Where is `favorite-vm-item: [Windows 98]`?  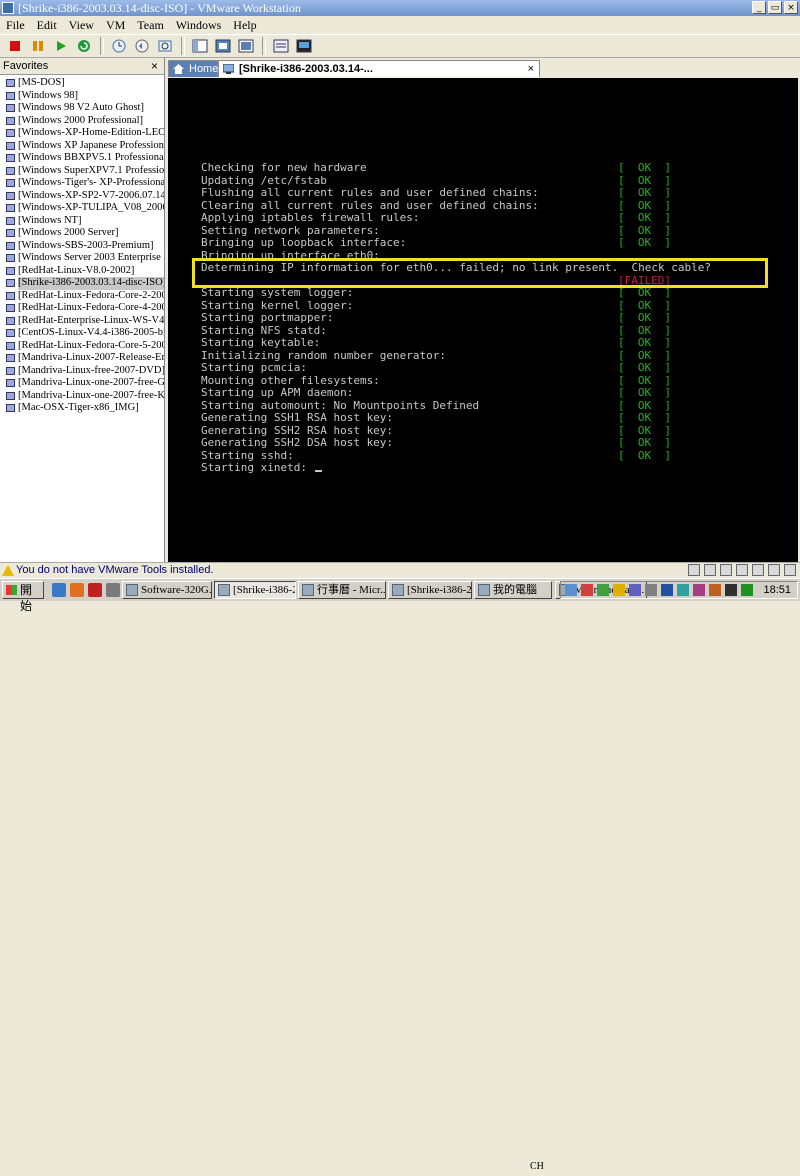
favorite-vm-item: [Windows 98] is located at coordinates (82, 96).